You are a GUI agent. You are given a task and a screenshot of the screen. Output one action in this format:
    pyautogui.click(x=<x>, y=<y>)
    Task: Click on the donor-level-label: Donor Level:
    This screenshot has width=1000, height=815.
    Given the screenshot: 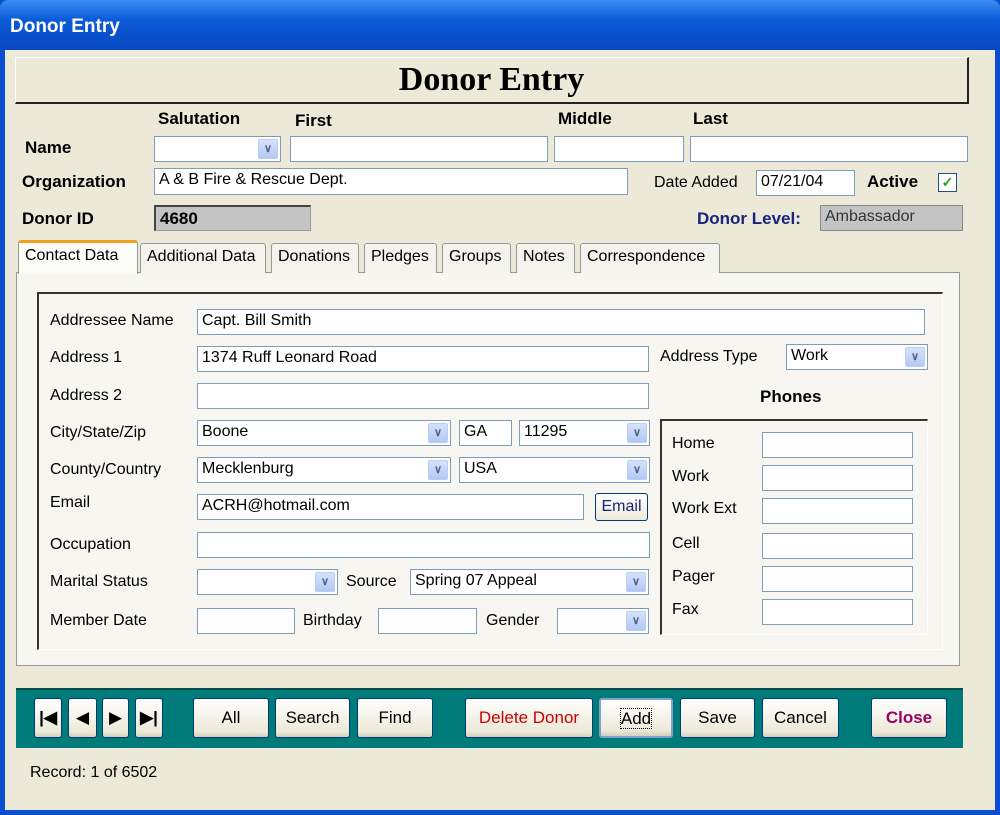 What is the action you would take?
    pyautogui.click(x=749, y=218)
    